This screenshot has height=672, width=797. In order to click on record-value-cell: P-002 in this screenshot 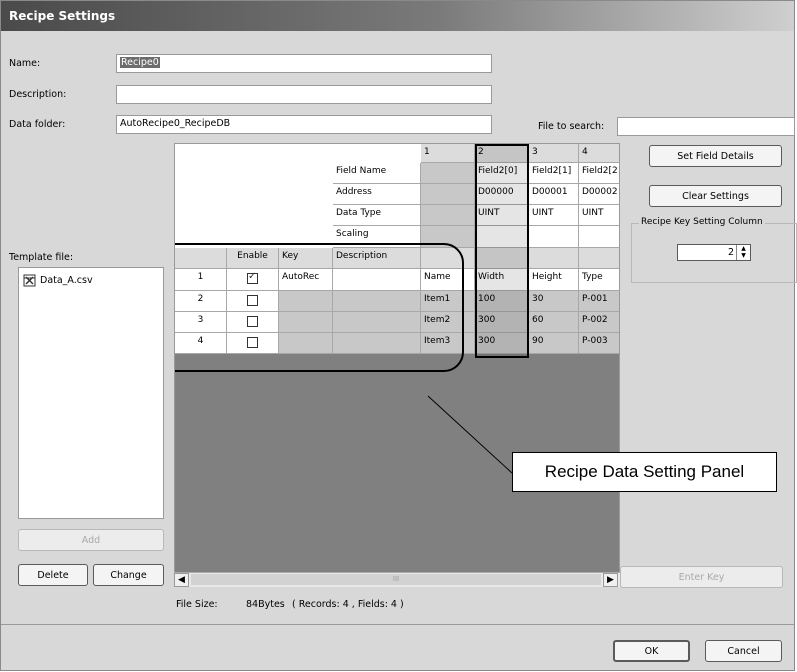, I will do `click(599, 322)`.